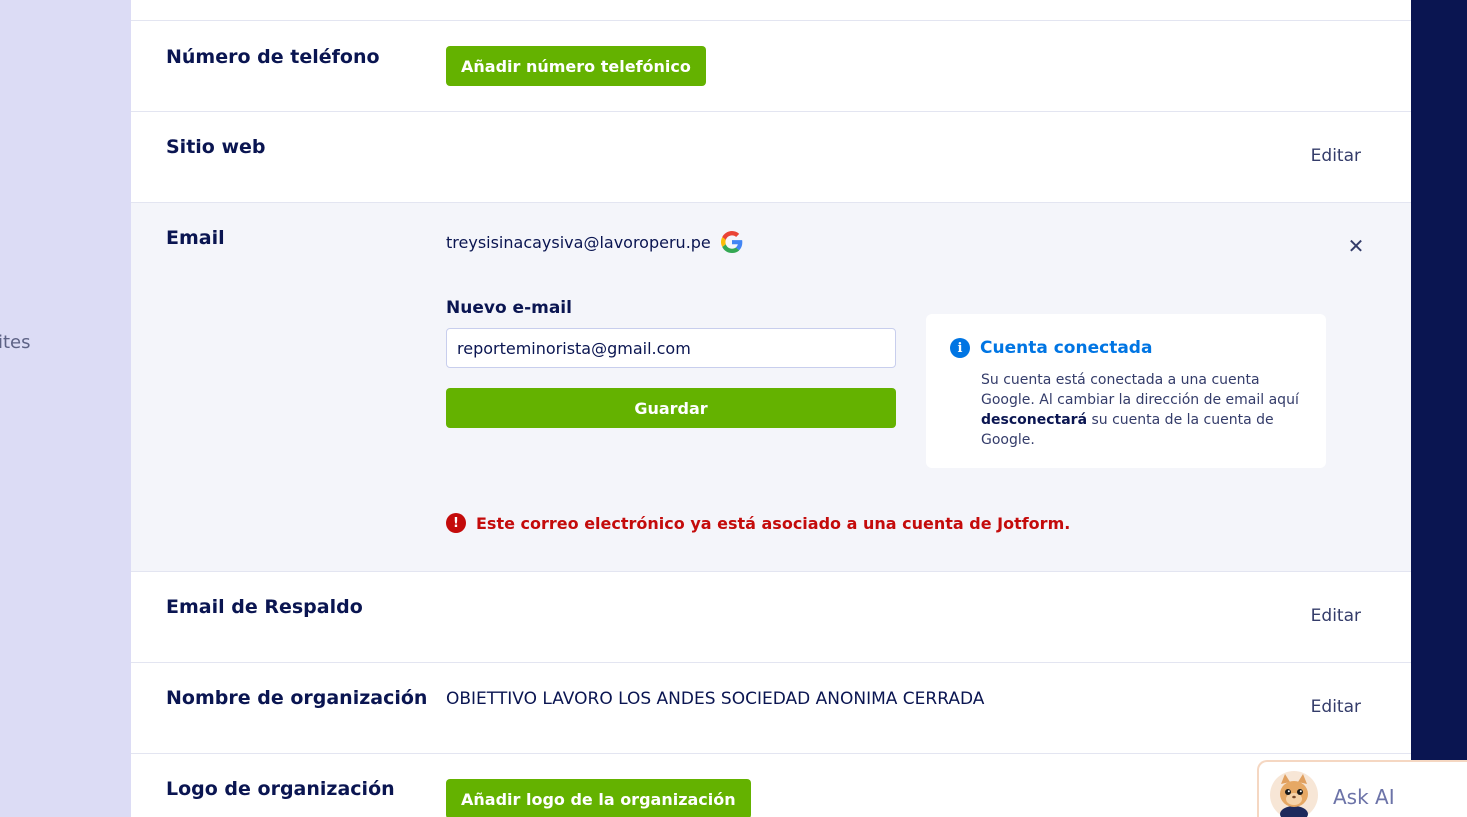 Image resolution: width=1467 pixels, height=817 pixels. What do you see at coordinates (671, 408) in the screenshot?
I see `save-email-button: Guardar` at bounding box center [671, 408].